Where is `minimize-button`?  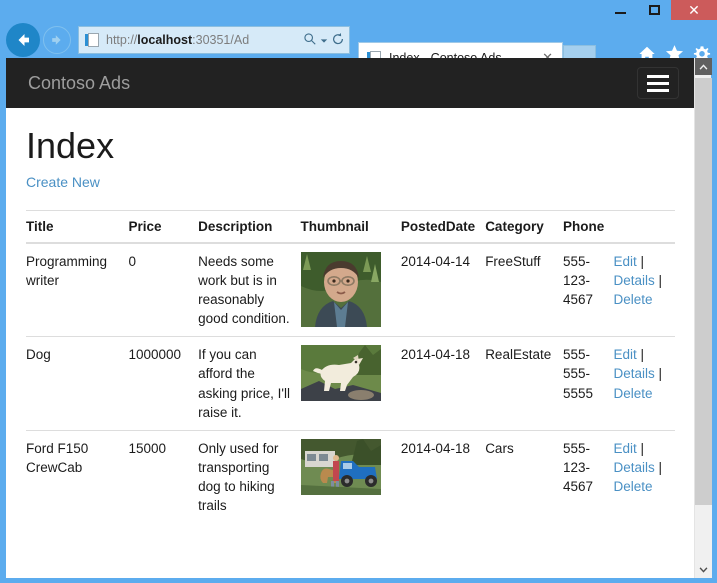
minimize-button is located at coordinates (620, 10).